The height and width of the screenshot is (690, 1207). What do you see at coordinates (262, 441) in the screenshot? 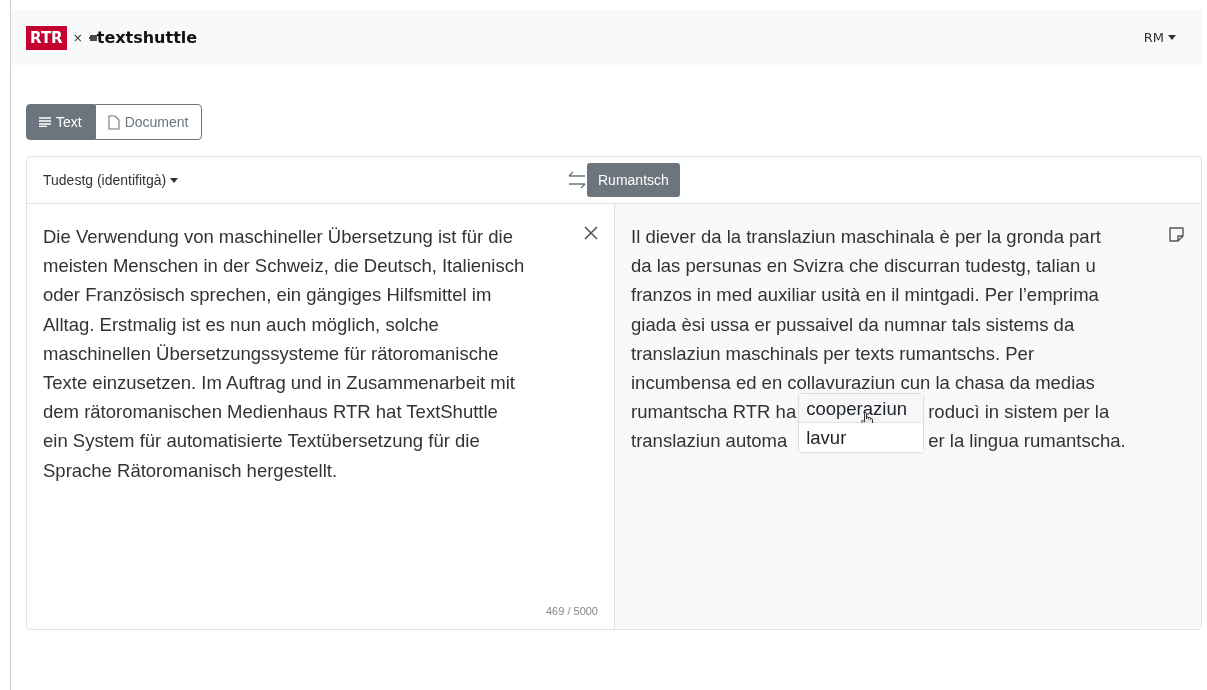
I see `input-text-line: ein System für automatisierte Textübersetzung für die` at bounding box center [262, 441].